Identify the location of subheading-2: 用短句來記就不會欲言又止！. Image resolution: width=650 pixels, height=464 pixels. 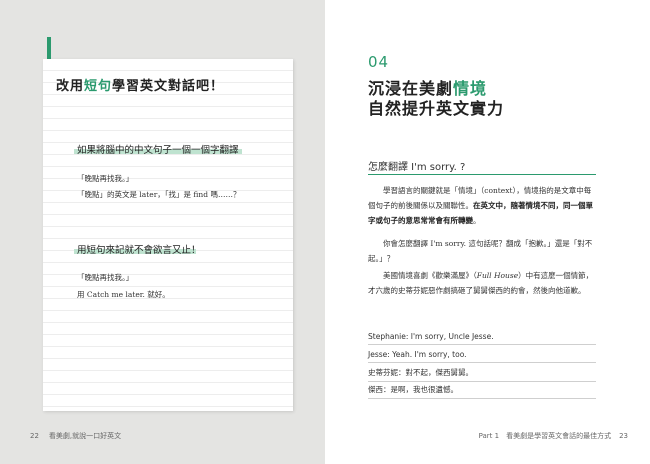
(139, 250).